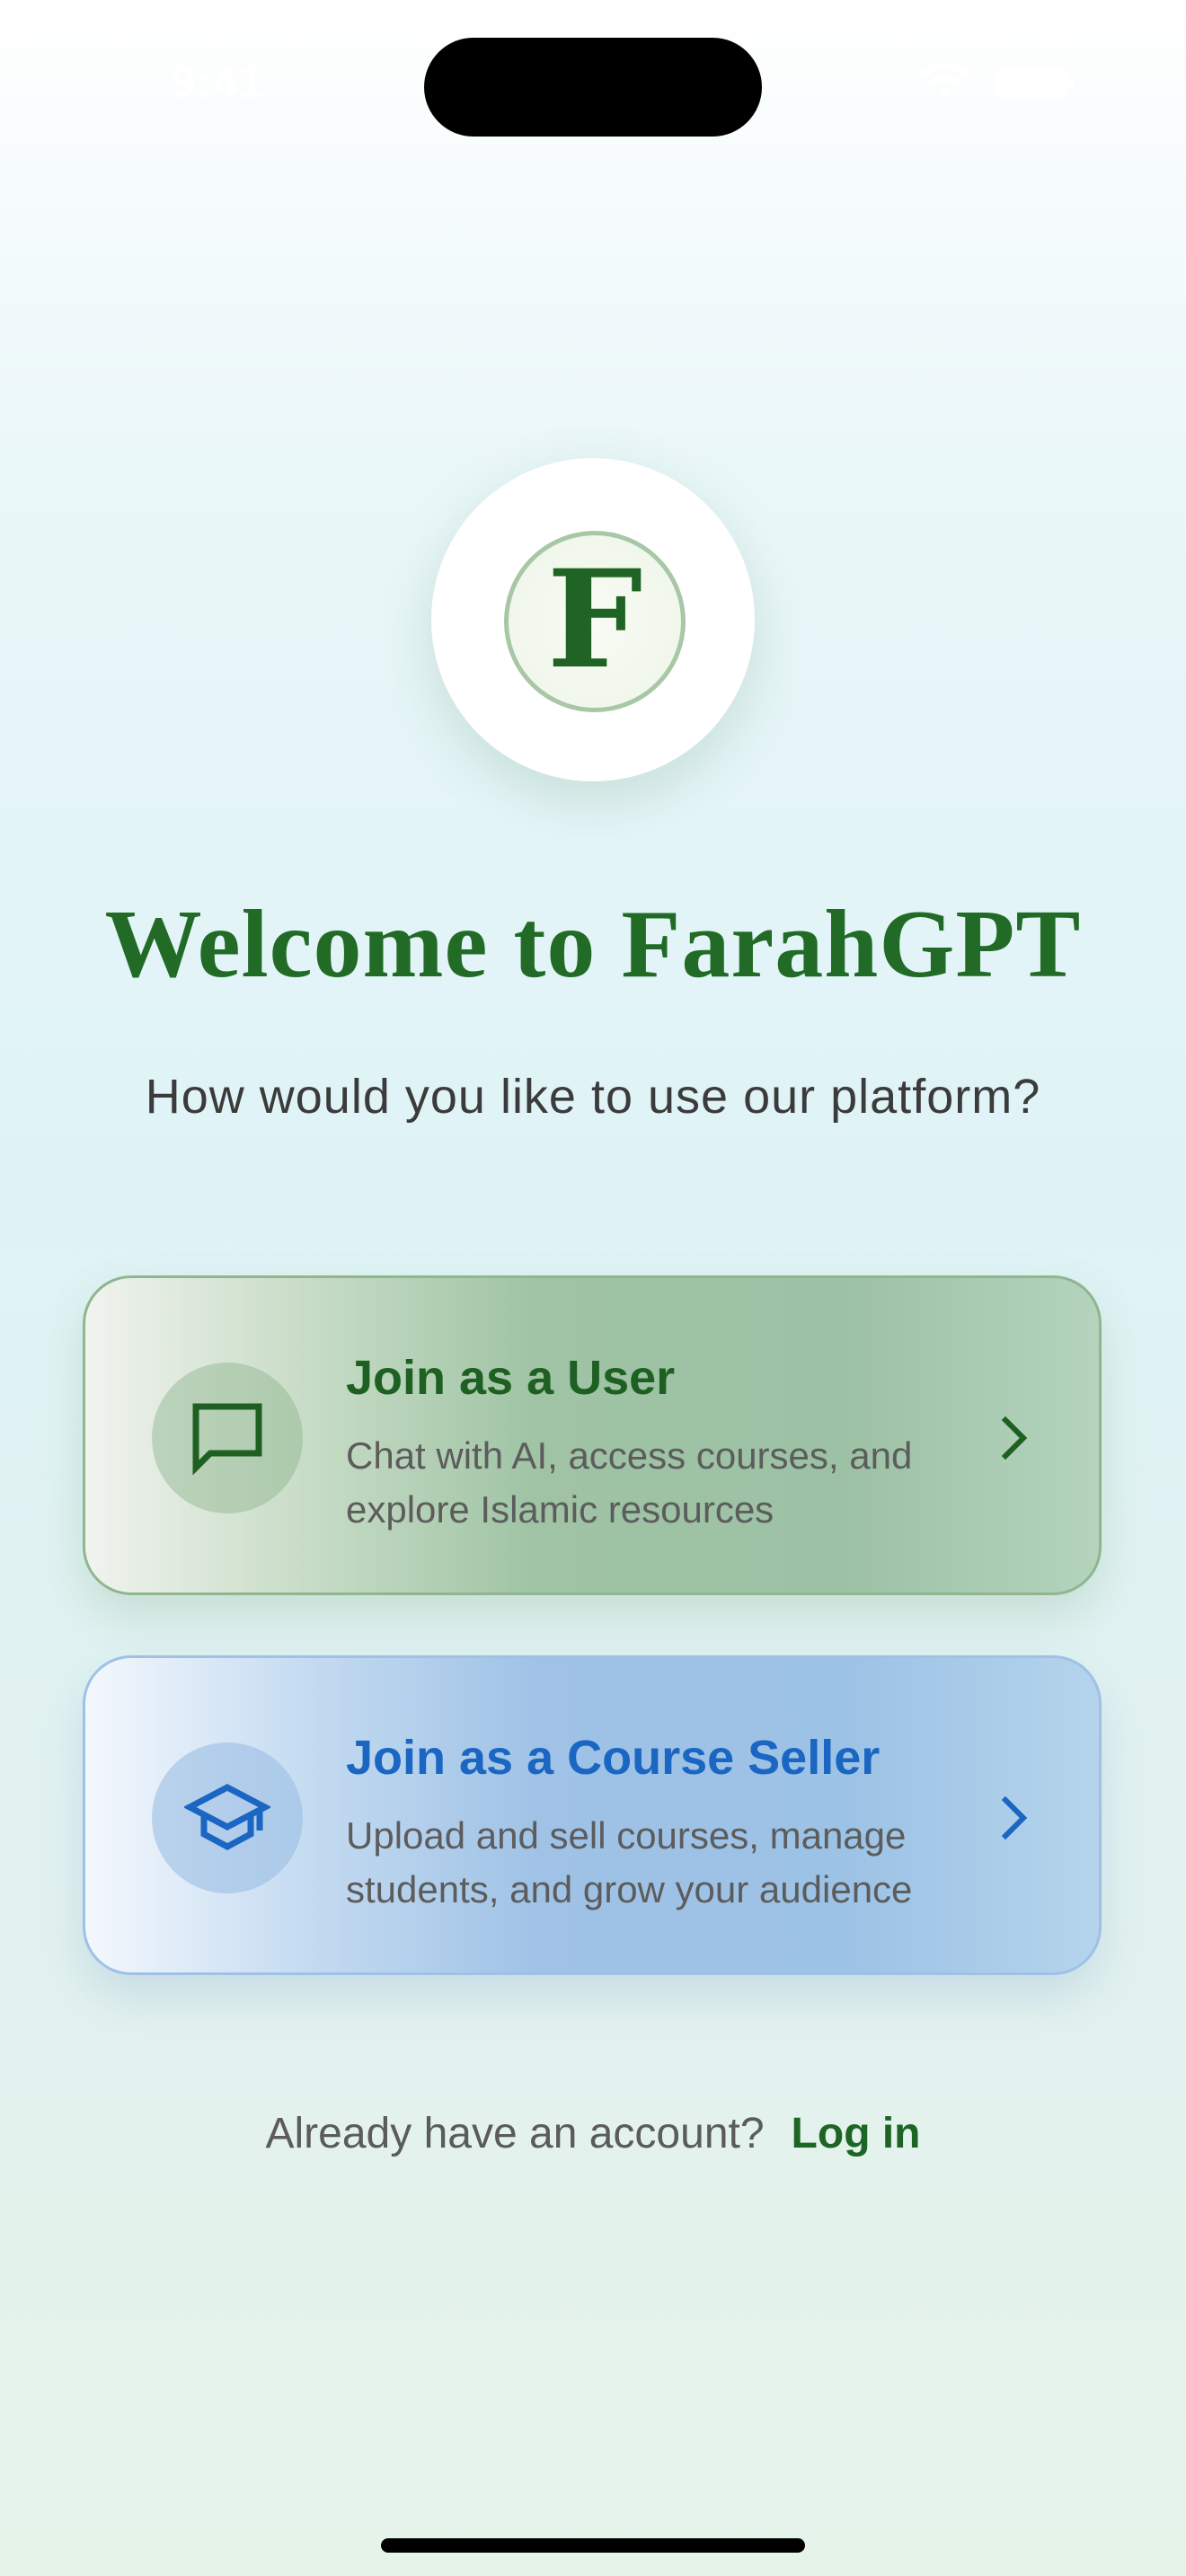 This screenshot has width=1186, height=2576. What do you see at coordinates (515, 2133) in the screenshot?
I see `login-prompt-text: Already have an account?` at bounding box center [515, 2133].